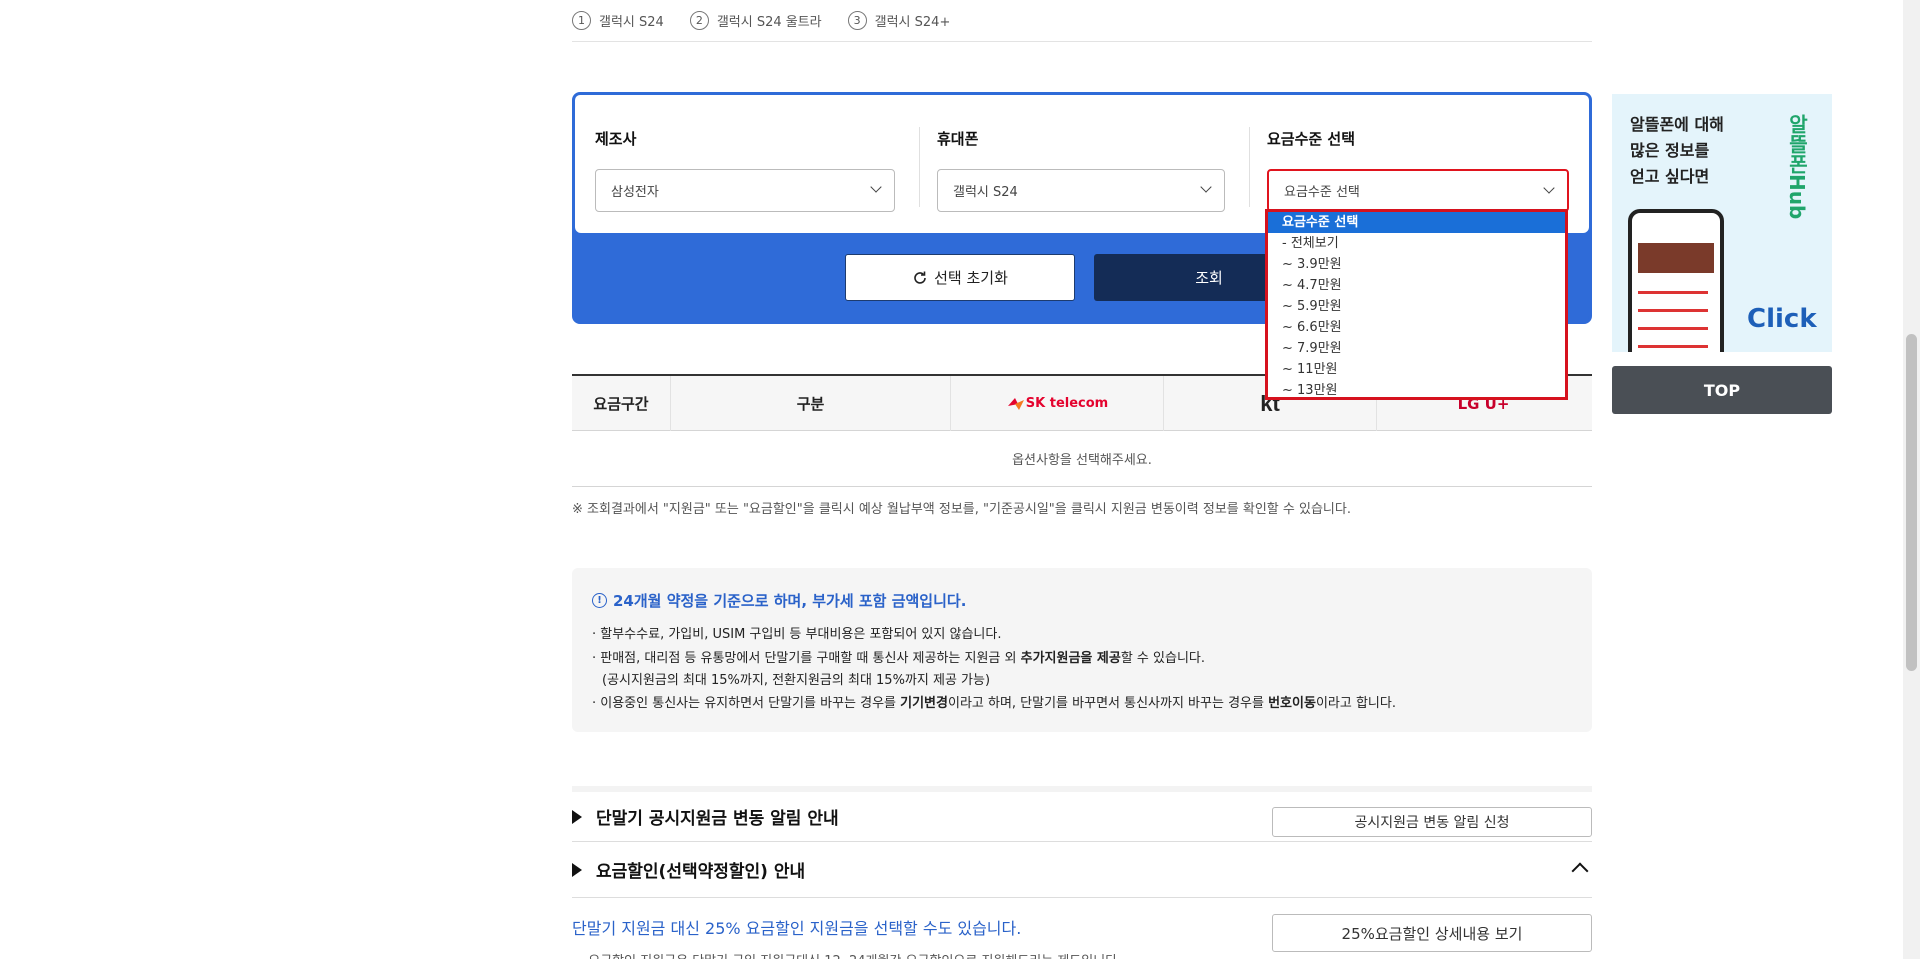 The height and width of the screenshot is (959, 1920). I want to click on info-line-2-text-end: 할 수 있습니다., so click(1163, 658).